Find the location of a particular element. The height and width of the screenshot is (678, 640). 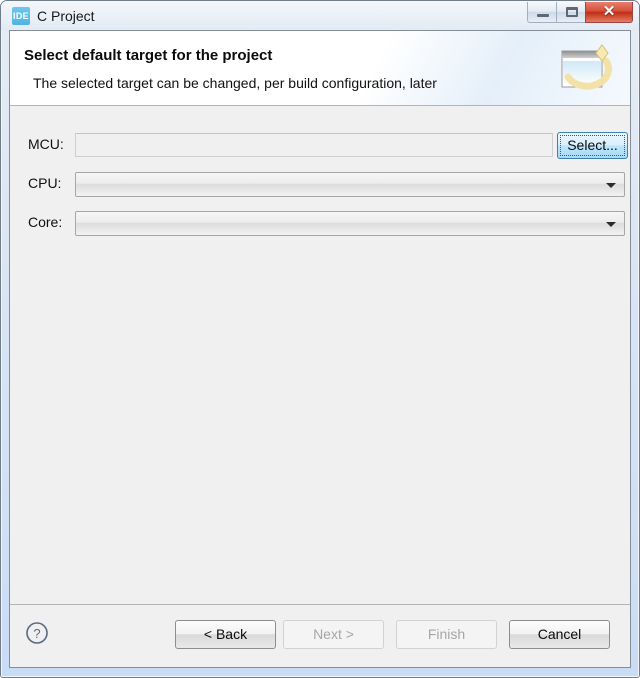

app-icon: IDE is located at coordinates (21, 16).